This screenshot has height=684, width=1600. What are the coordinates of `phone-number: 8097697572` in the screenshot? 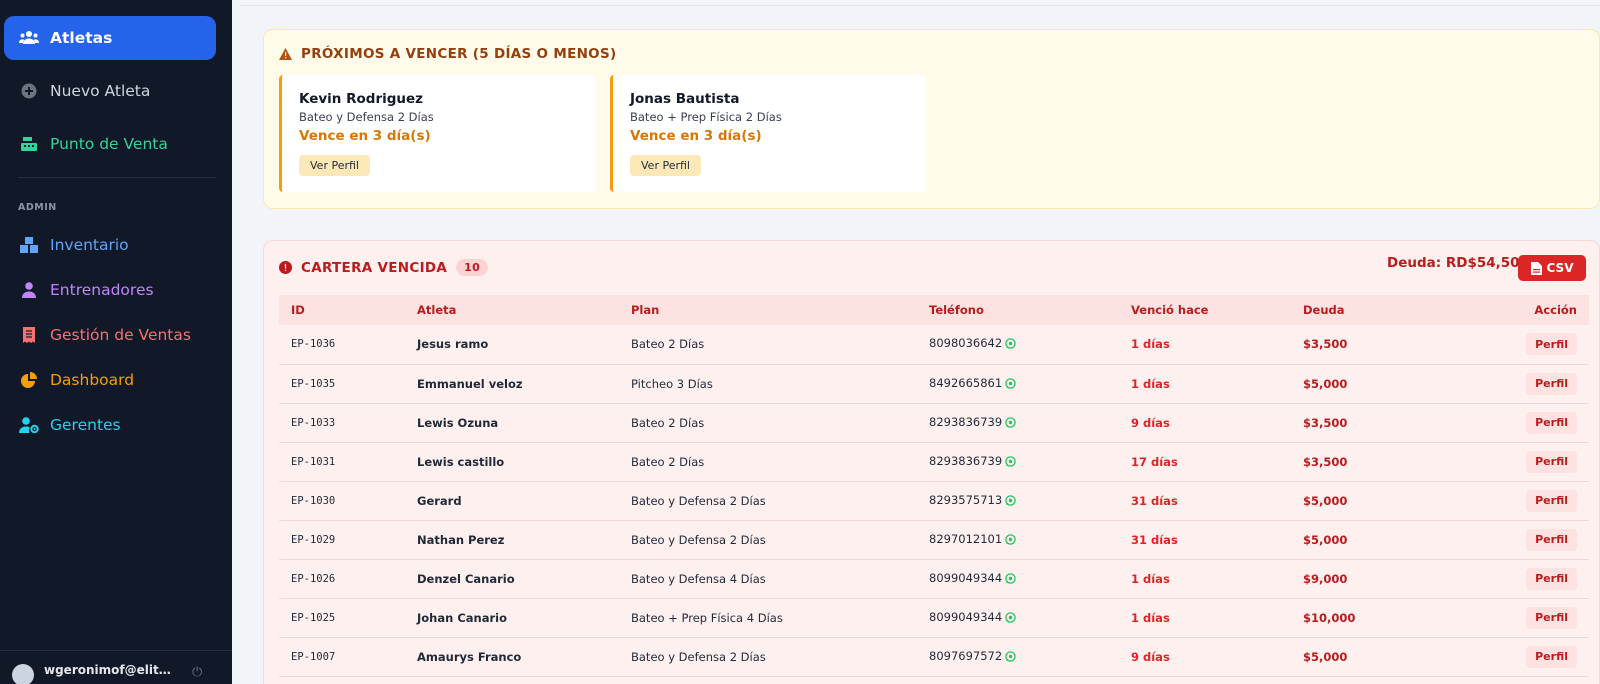 It's located at (966, 655).